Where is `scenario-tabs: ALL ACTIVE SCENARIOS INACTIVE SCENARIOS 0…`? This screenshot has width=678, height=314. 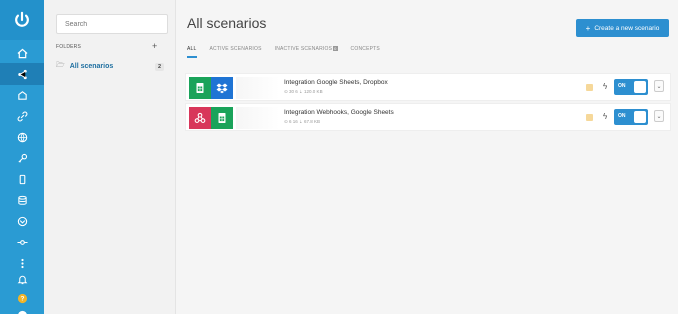
scenario-tabs: ALL ACTIVE SCENARIOS INACTIVE SCENARIOS 0… is located at coordinates (290, 52).